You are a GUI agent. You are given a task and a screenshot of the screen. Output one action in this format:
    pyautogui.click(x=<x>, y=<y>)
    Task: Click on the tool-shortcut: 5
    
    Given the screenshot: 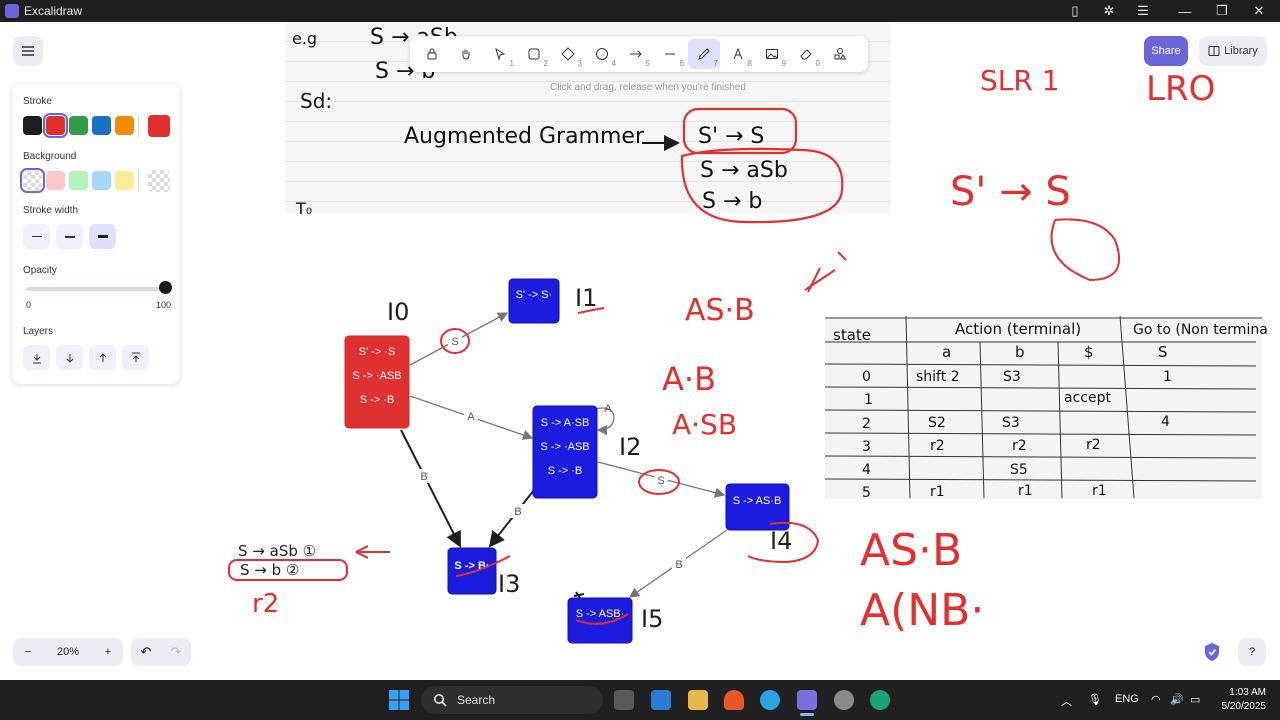 What is the action you would take?
    pyautogui.click(x=647, y=63)
    